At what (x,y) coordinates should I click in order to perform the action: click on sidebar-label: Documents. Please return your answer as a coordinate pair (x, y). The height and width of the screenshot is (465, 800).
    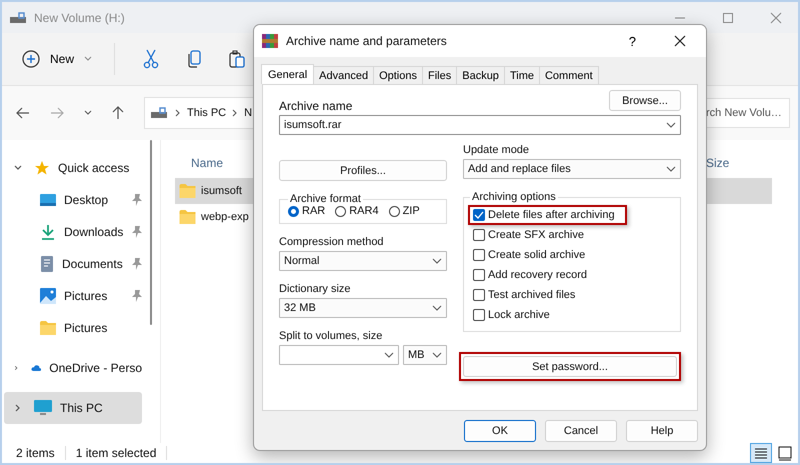
    Looking at the image, I should click on (93, 264).